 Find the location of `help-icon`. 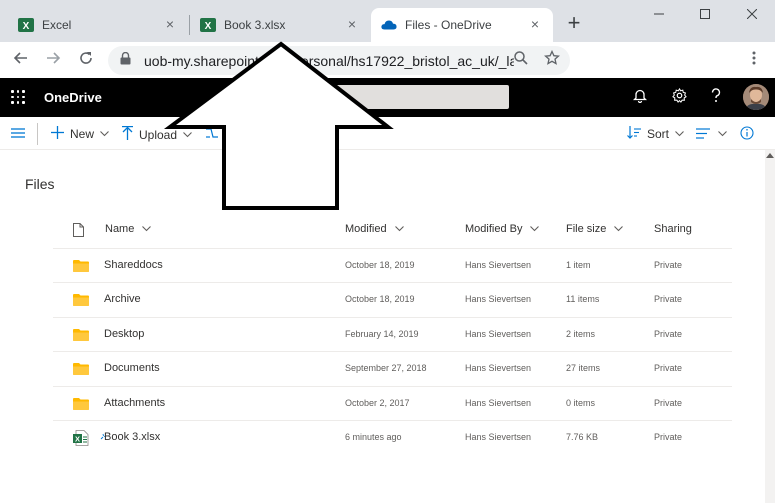

help-icon is located at coordinates (716, 97).